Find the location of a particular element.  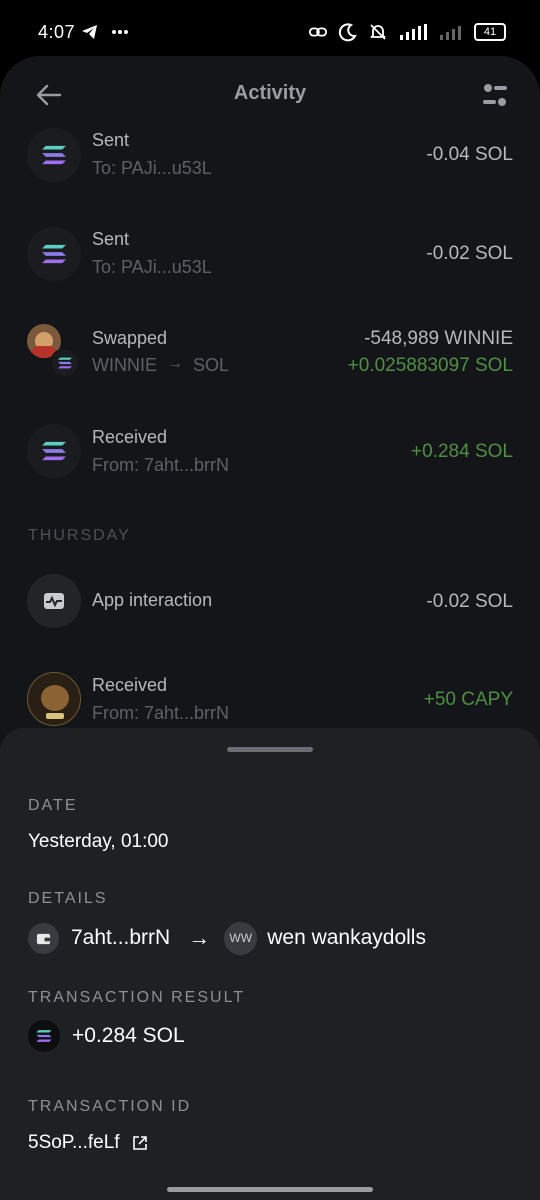

swap-pair: WINNIE → SOL is located at coordinates (160, 365).